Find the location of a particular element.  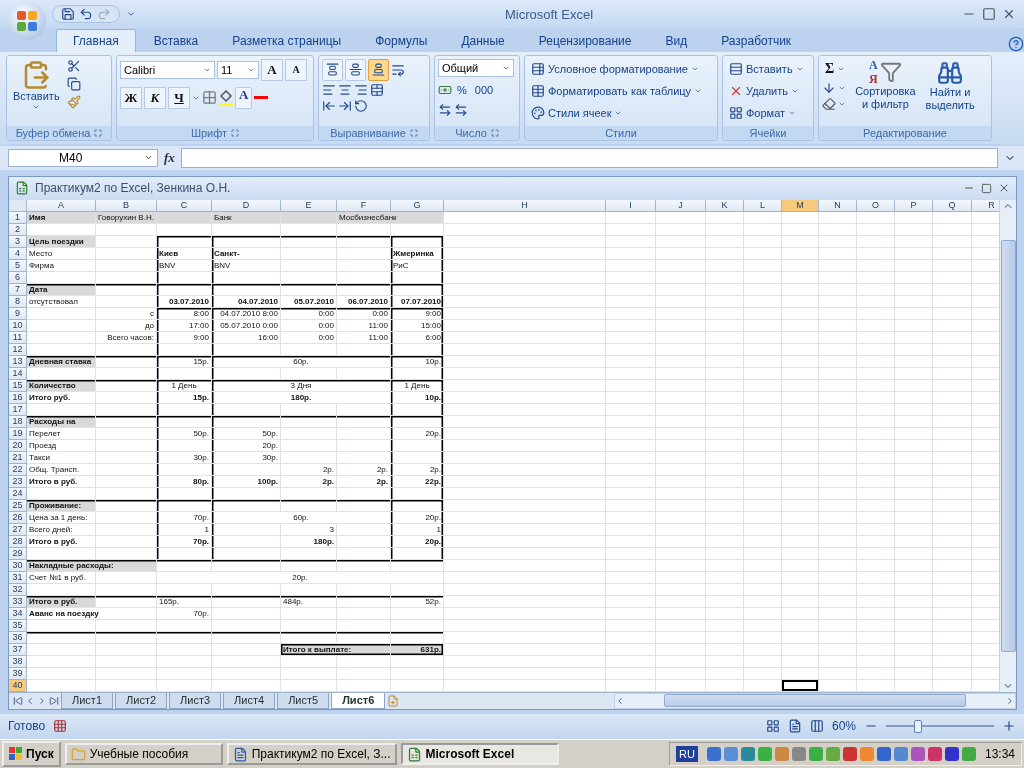

sheet-tab: Лист6 is located at coordinates (358, 700).